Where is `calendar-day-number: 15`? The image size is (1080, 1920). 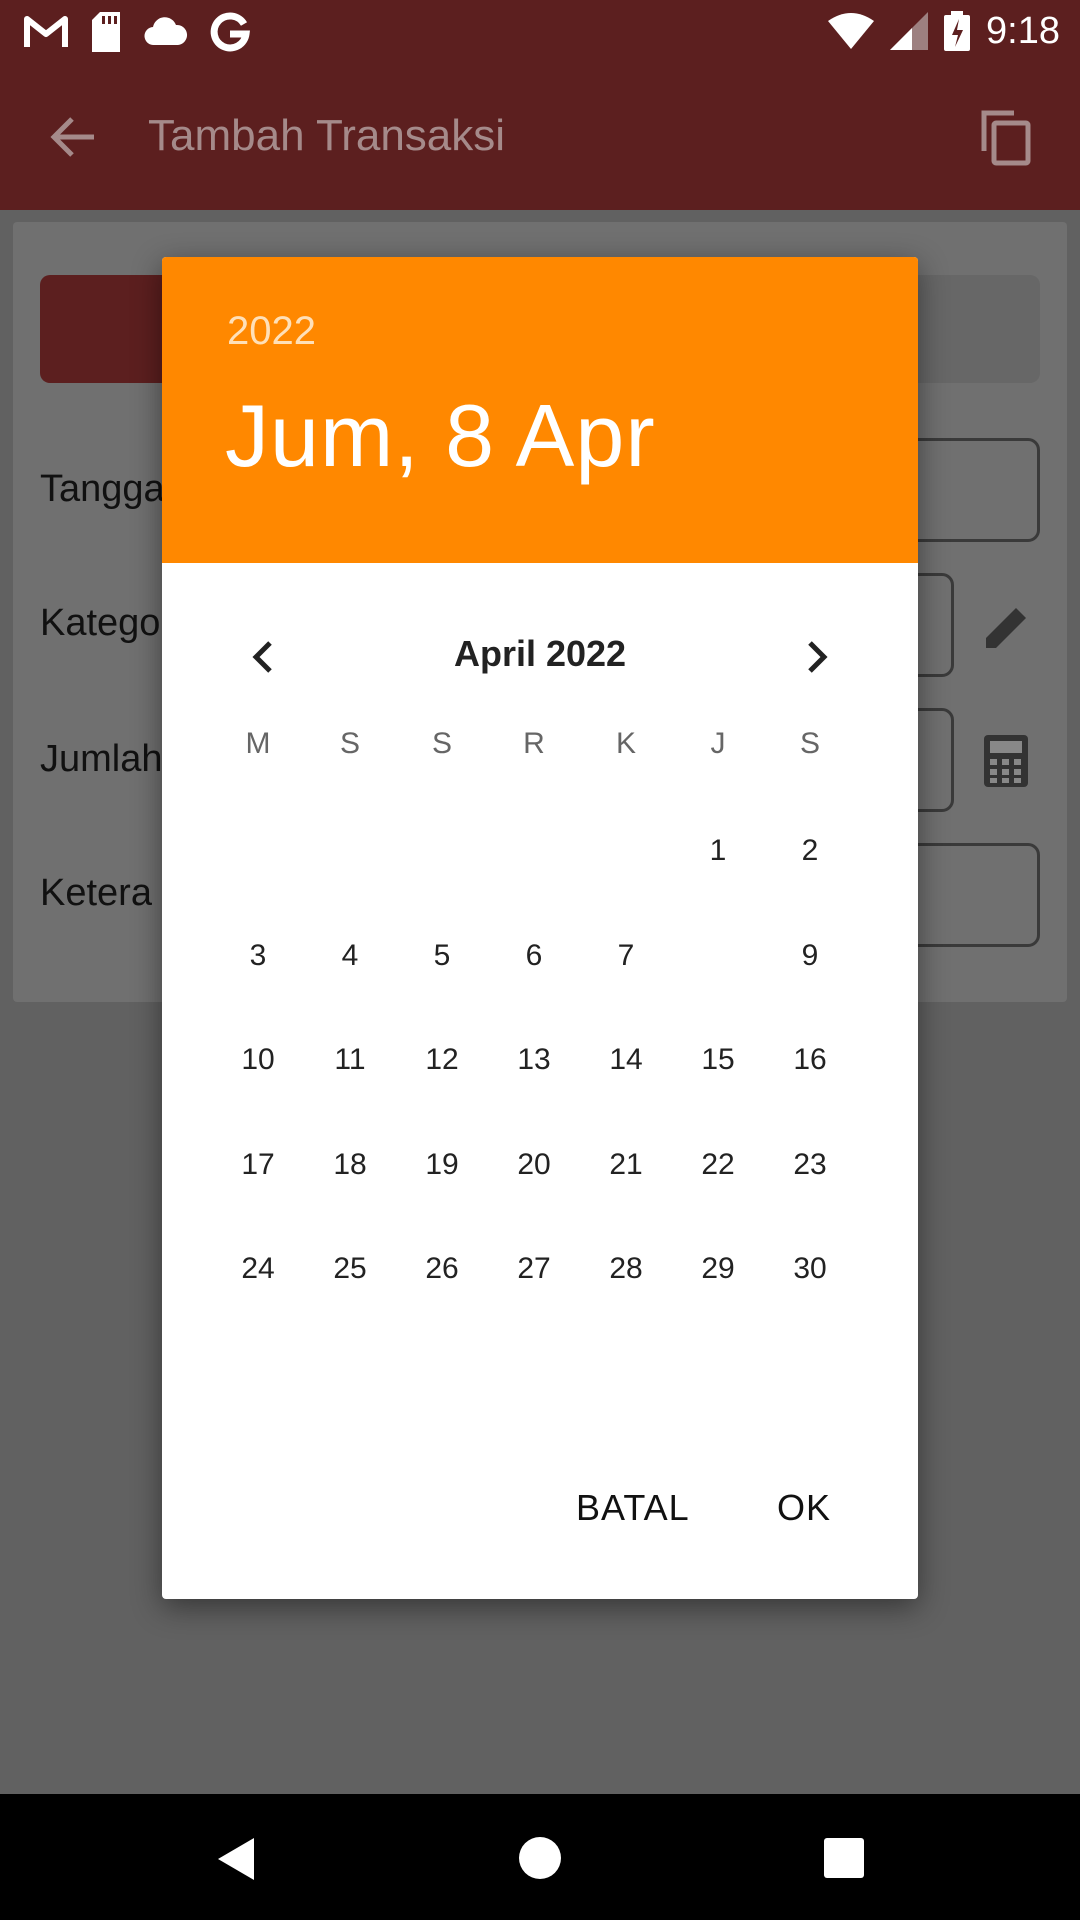 calendar-day-number: 15 is located at coordinates (718, 1059).